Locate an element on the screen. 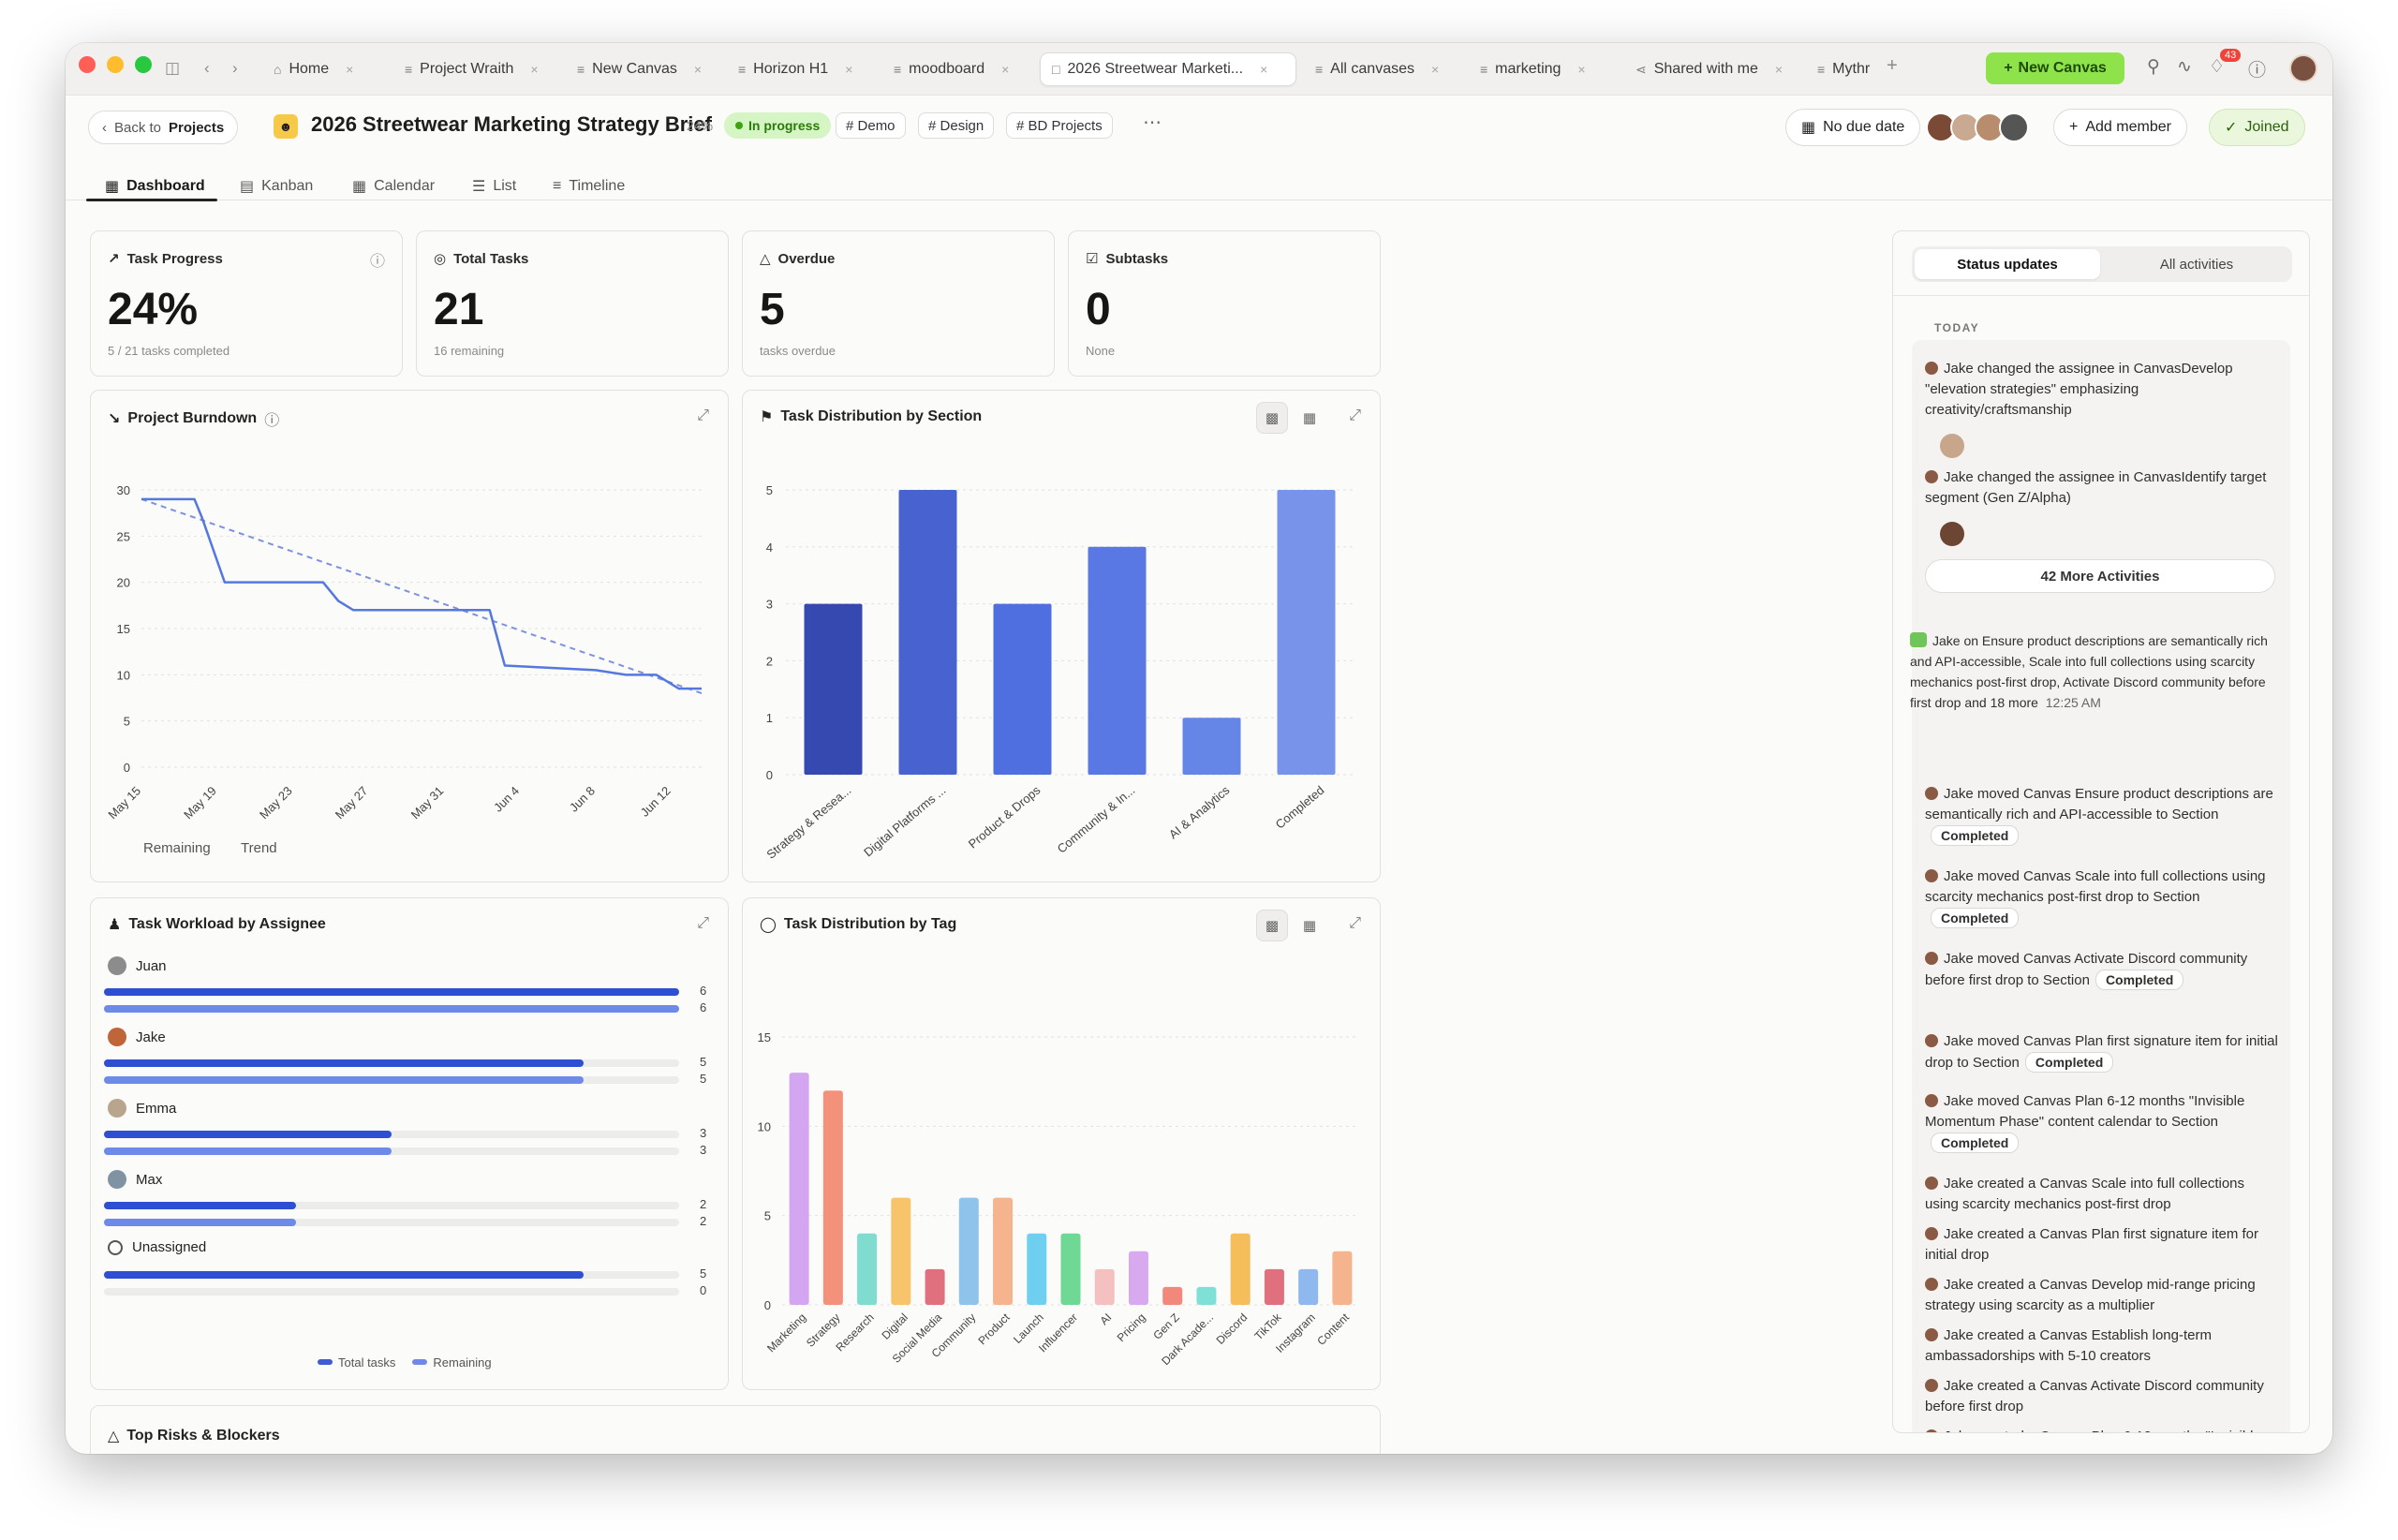 Image resolution: width=2398 pixels, height=1540 pixels. x-tick-label: May 15 is located at coordinates (124, 803).